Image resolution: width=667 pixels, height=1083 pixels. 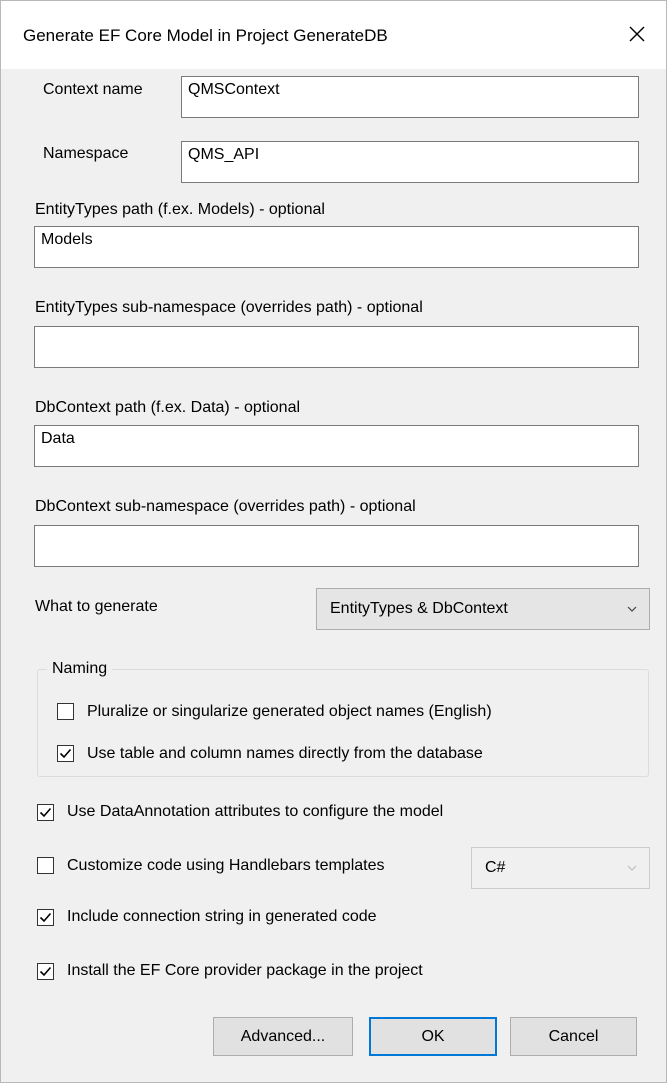 I want to click on handlebars-checkbox, so click(x=45, y=865).